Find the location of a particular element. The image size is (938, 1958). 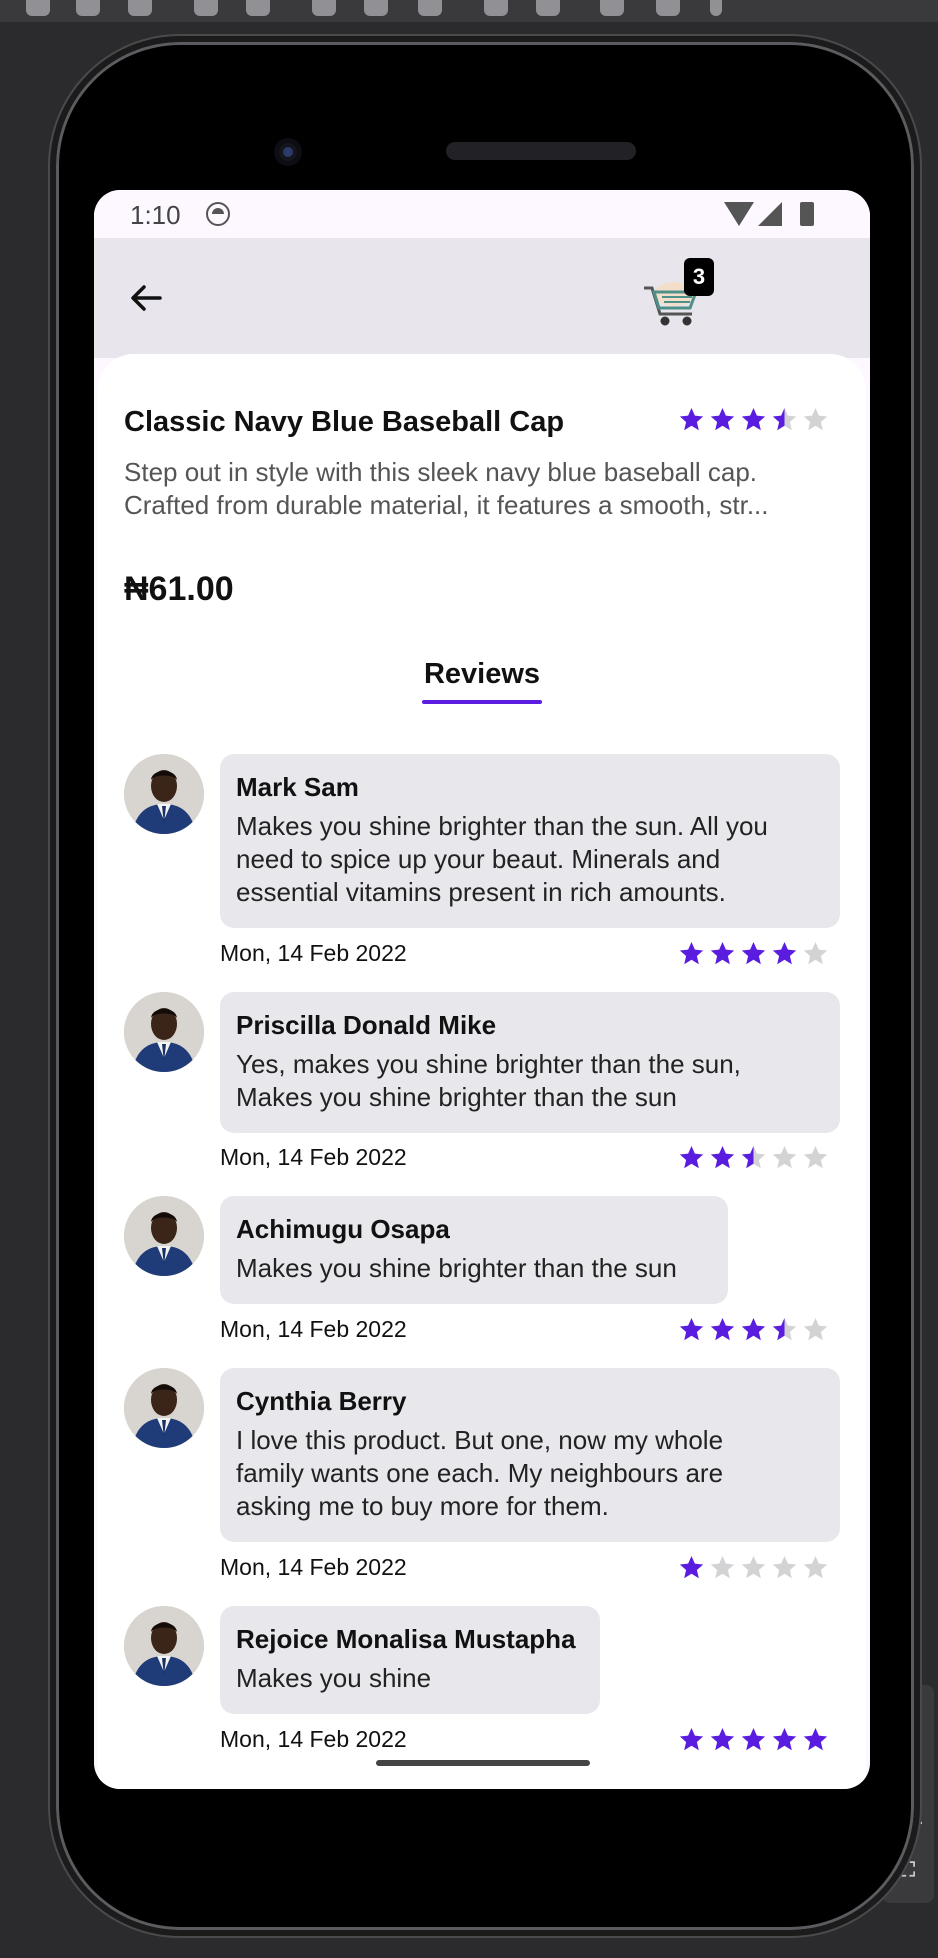

product-rating is located at coordinates (753, 419).